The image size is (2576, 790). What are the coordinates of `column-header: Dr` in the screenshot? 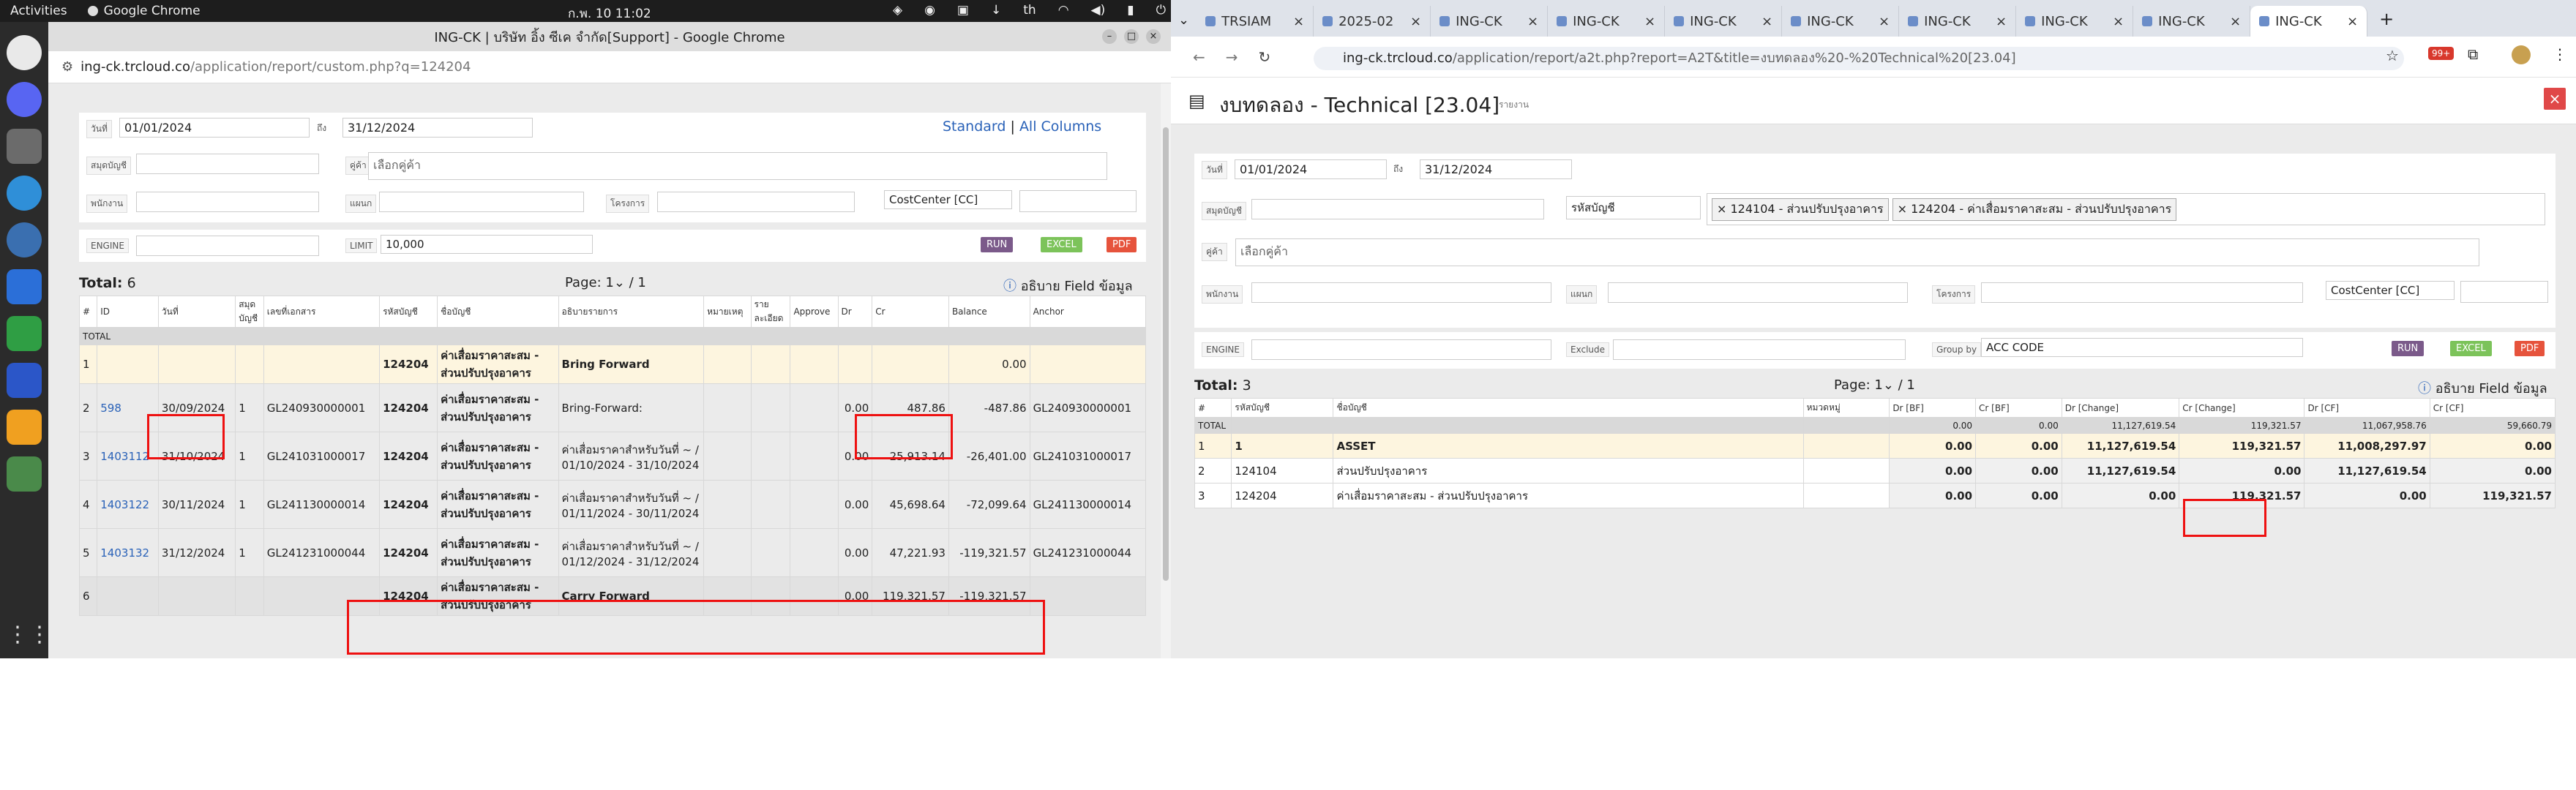 It's located at (855, 312).